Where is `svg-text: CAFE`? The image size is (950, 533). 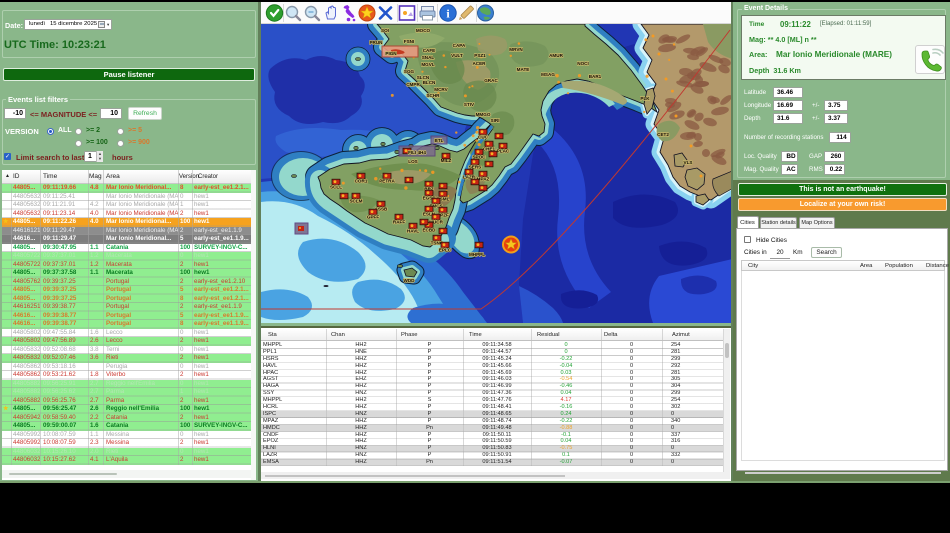
svg-text: CAFE is located at coordinates (429, 50).